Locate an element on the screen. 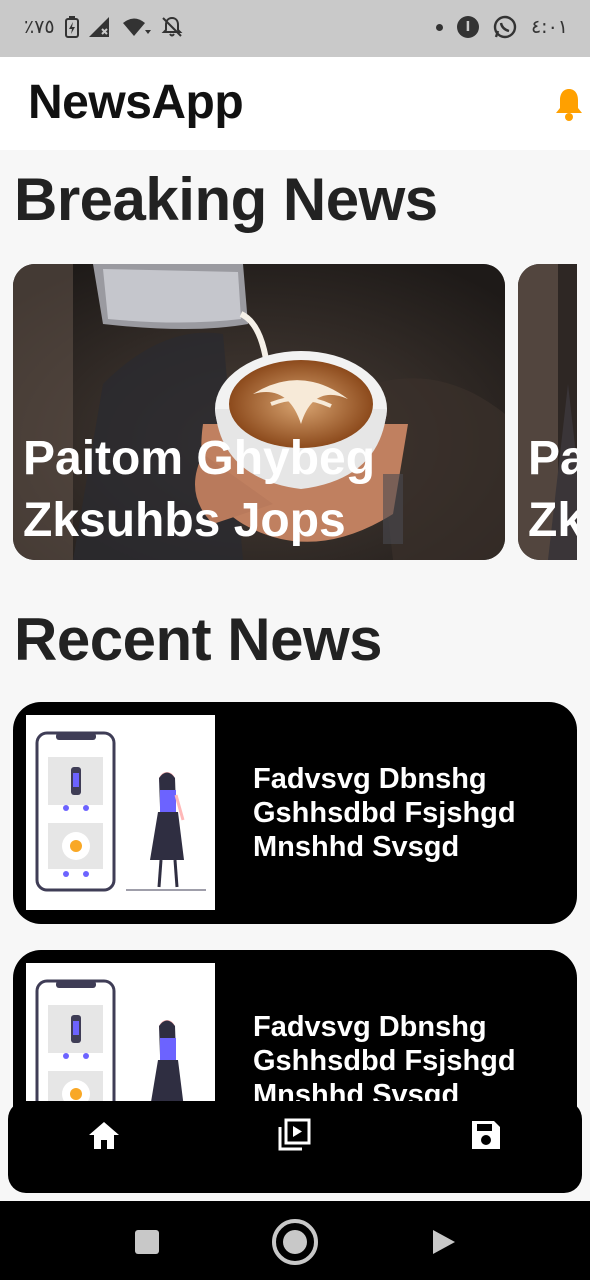 The height and width of the screenshot is (1280, 590). shopping-app-illustration is located at coordinates (120, 811).